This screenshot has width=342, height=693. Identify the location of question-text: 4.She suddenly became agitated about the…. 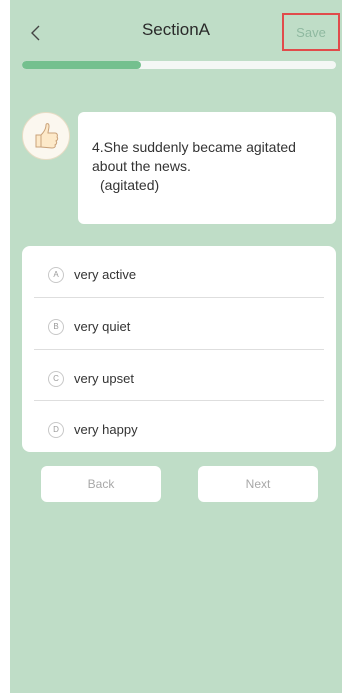
(194, 156).